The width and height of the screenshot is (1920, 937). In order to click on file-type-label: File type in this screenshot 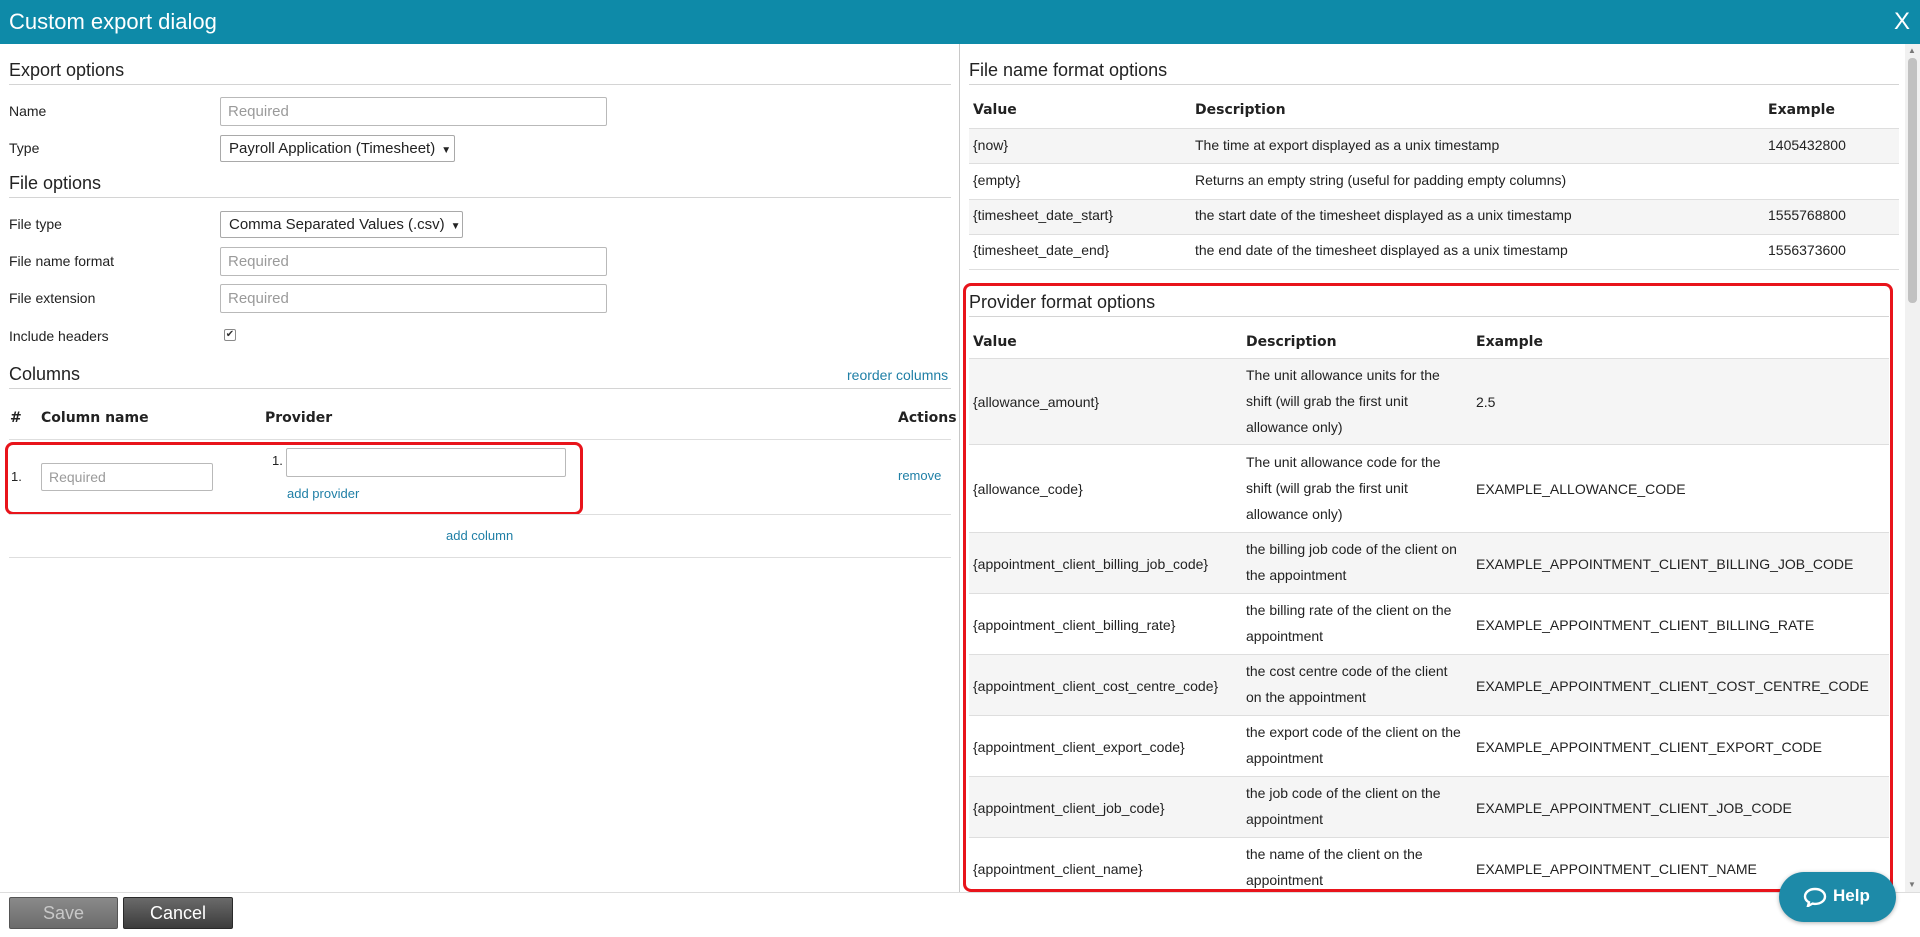, I will do `click(35, 224)`.